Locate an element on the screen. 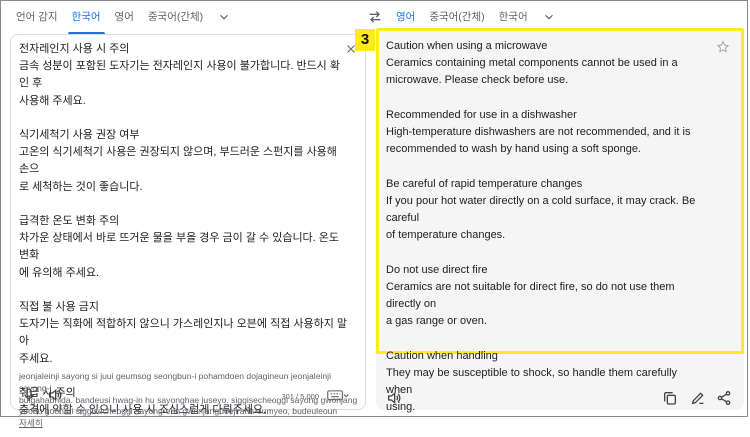 This screenshot has height=437, width=750. copy-icon is located at coordinates (670, 398).